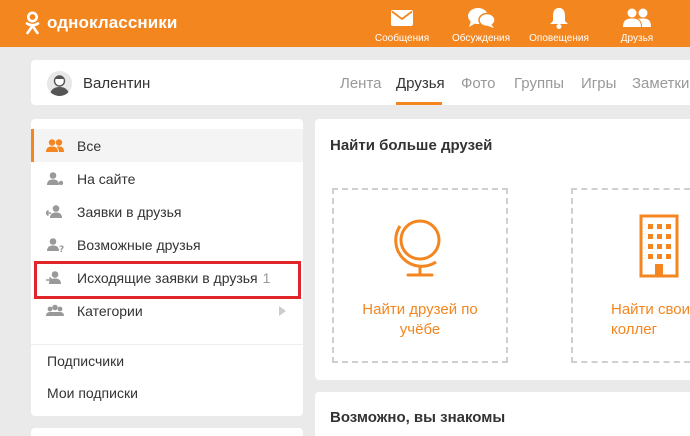  Describe the element at coordinates (167, 344) in the screenshot. I see `sidebar-divider` at that location.